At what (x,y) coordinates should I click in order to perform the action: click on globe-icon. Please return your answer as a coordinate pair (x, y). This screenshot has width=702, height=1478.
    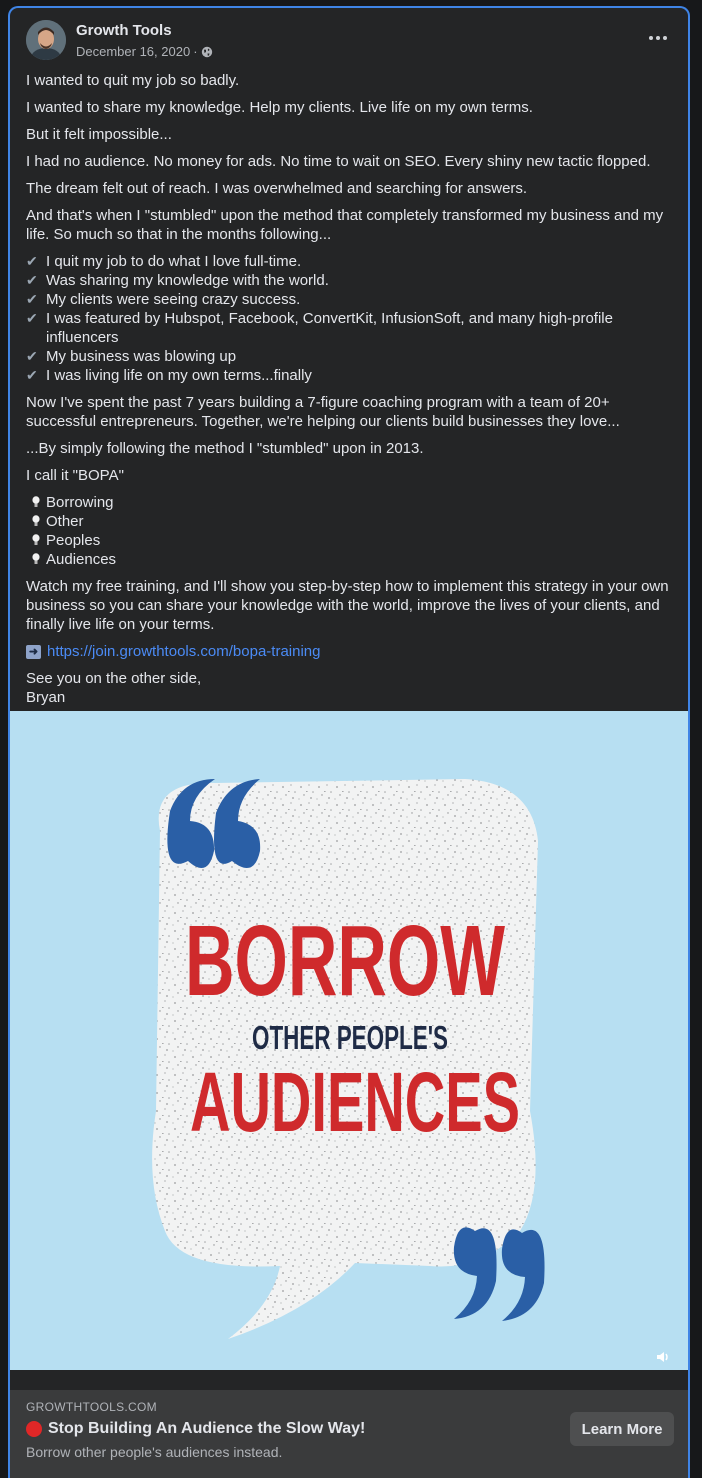
    Looking at the image, I should click on (206, 51).